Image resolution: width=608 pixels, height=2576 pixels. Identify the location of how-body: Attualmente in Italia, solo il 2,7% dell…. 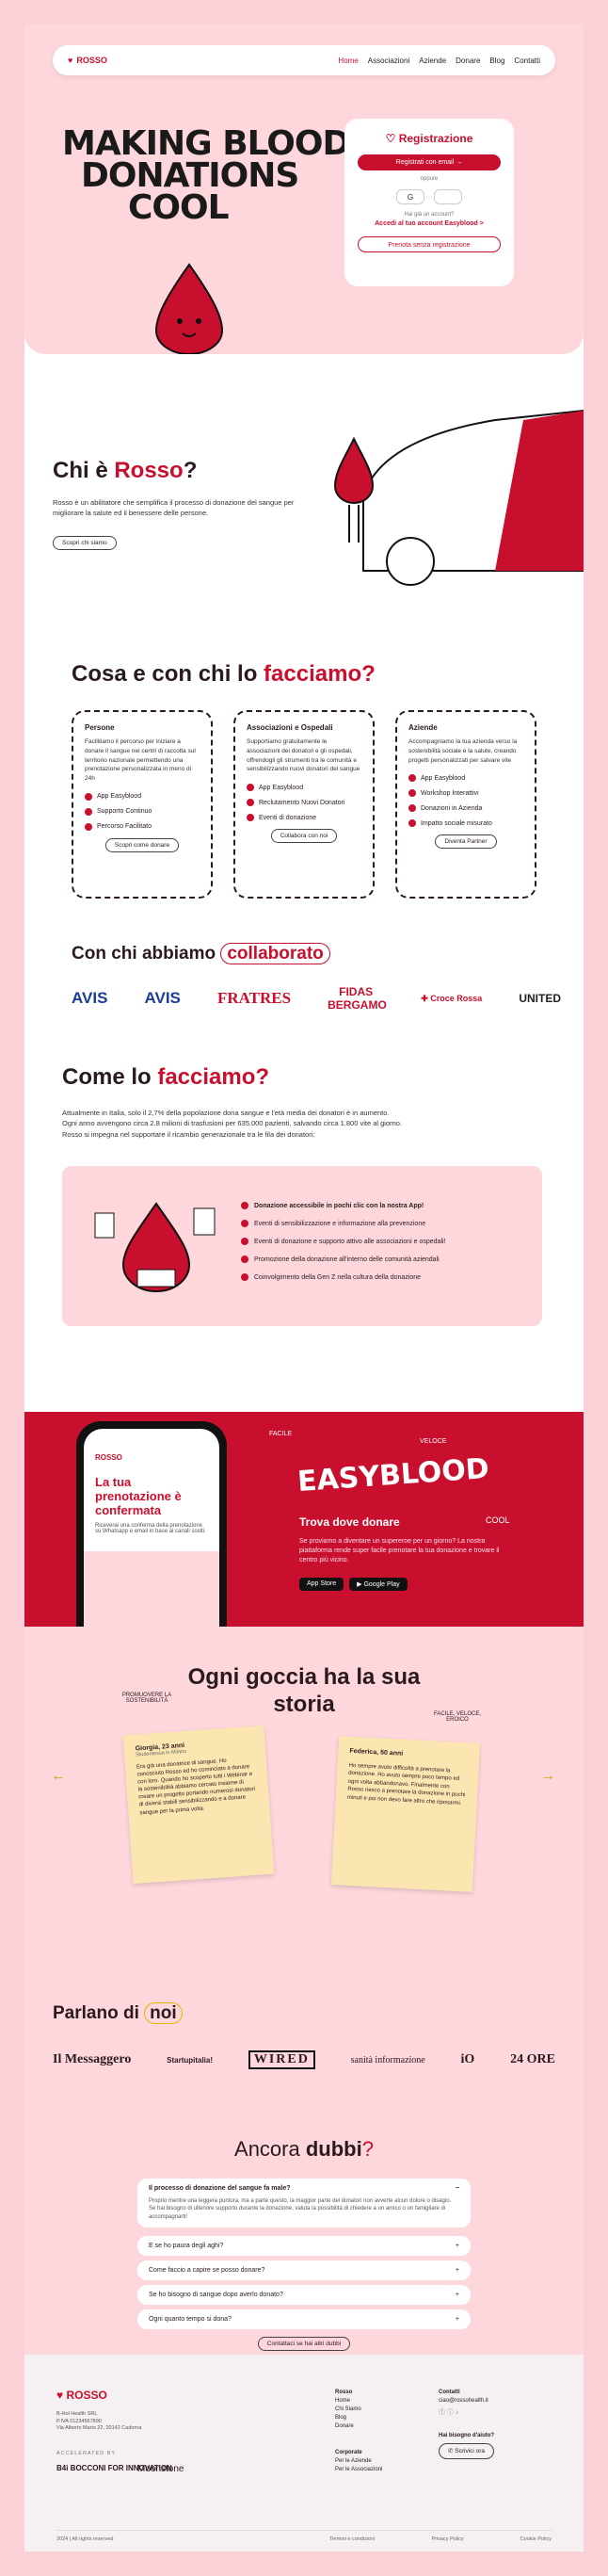
(232, 1124).